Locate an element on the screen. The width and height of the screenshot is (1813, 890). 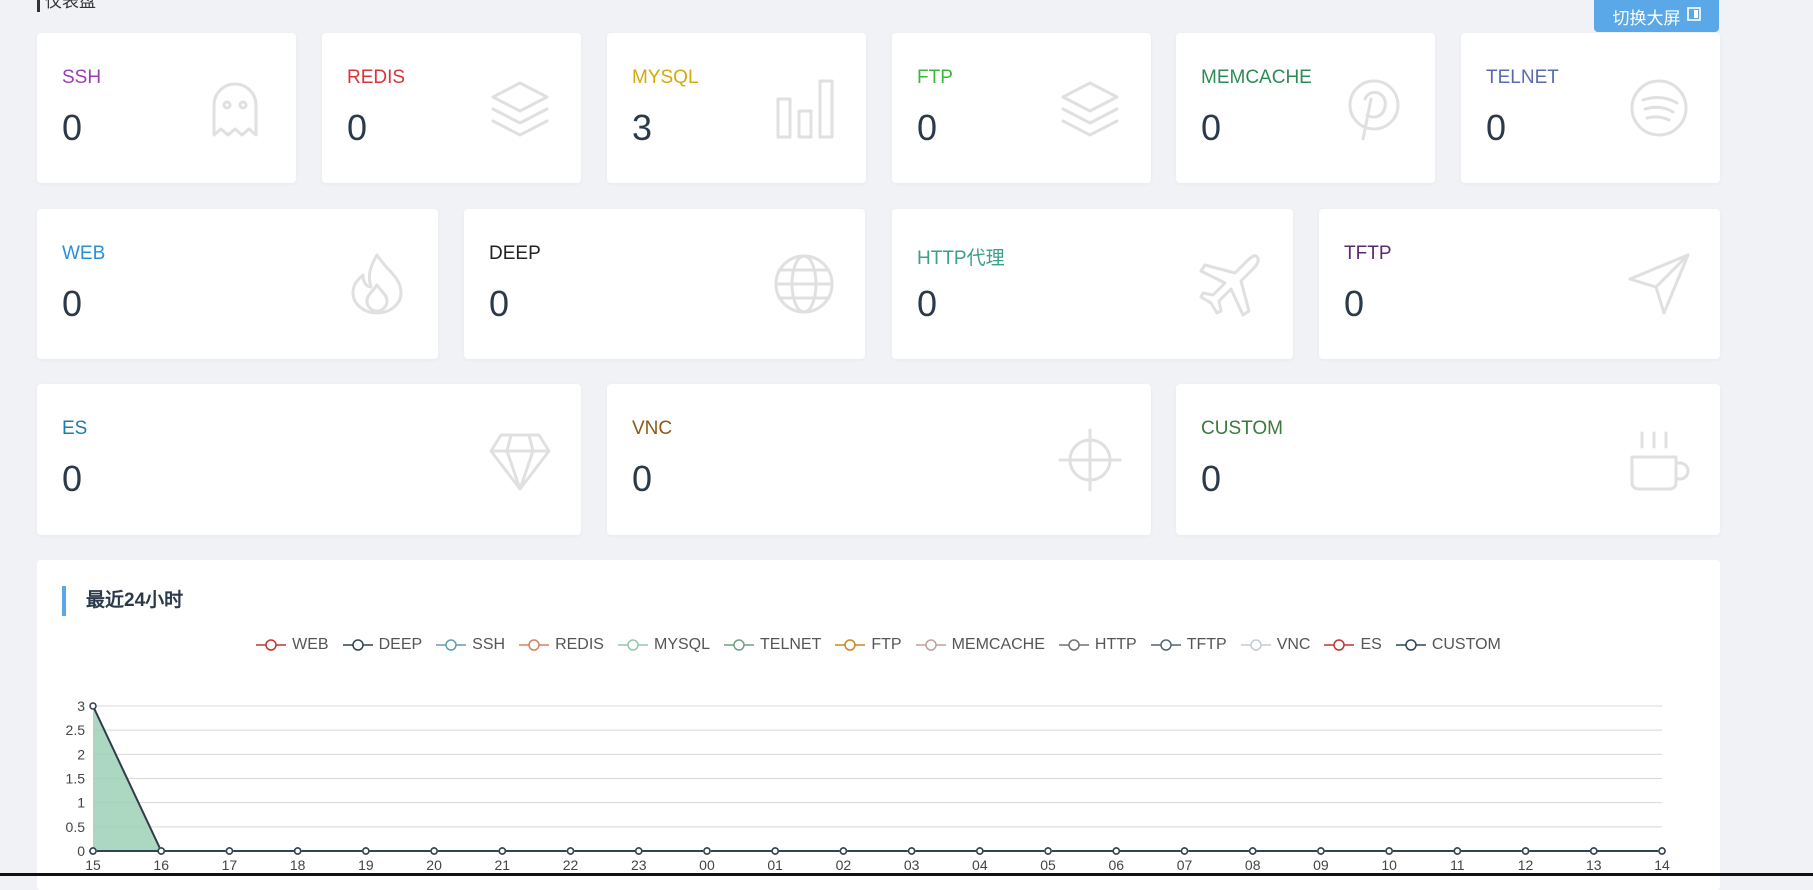
stat-card-ftp: FTP 0 is located at coordinates (1021, 108).